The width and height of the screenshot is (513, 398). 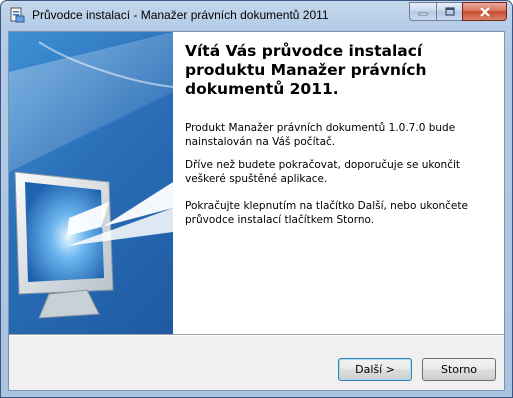 What do you see at coordinates (256, 335) in the screenshot?
I see `footer-divider` at bounding box center [256, 335].